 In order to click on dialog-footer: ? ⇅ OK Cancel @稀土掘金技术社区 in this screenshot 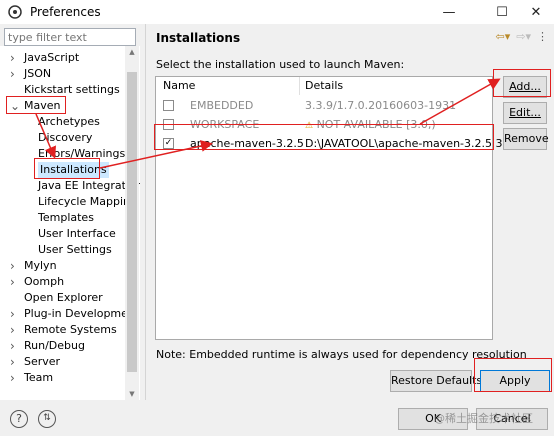, I will do `click(277, 418)`.